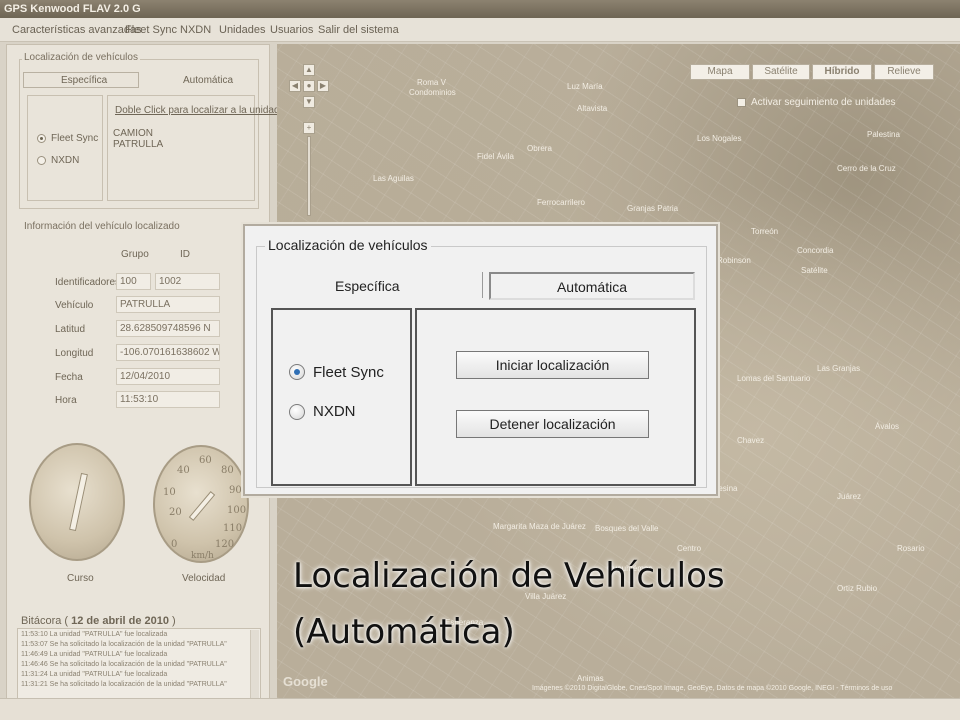  What do you see at coordinates (592, 108) in the screenshot?
I see `map-label: Altavista` at bounding box center [592, 108].